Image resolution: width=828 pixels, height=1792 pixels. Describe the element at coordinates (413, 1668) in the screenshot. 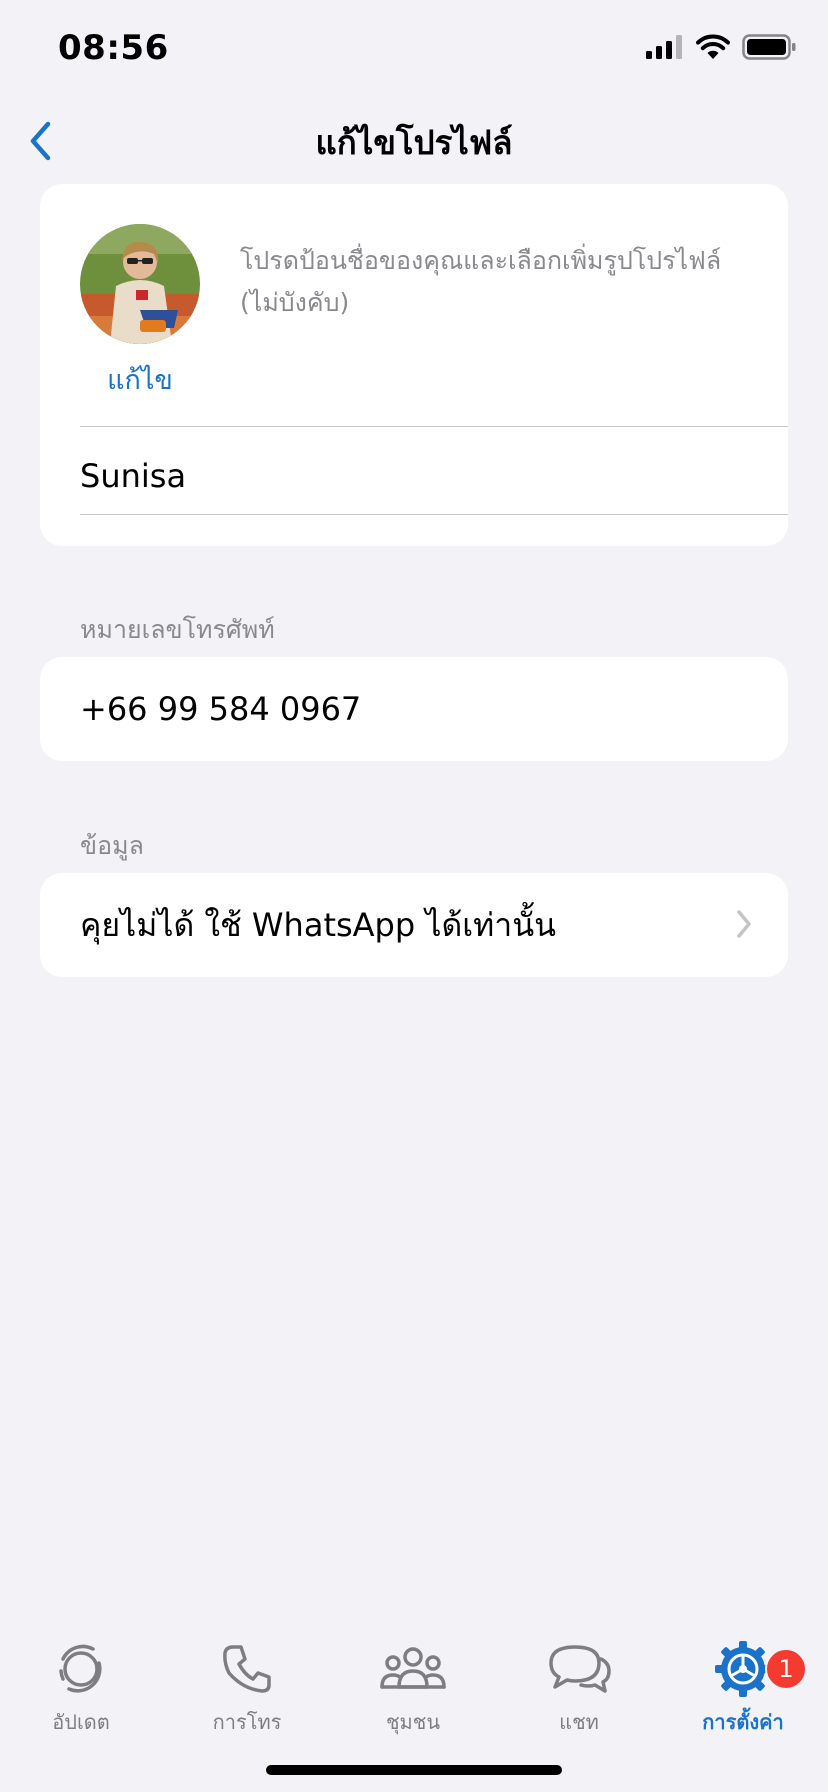

I see `communities-icon` at that location.